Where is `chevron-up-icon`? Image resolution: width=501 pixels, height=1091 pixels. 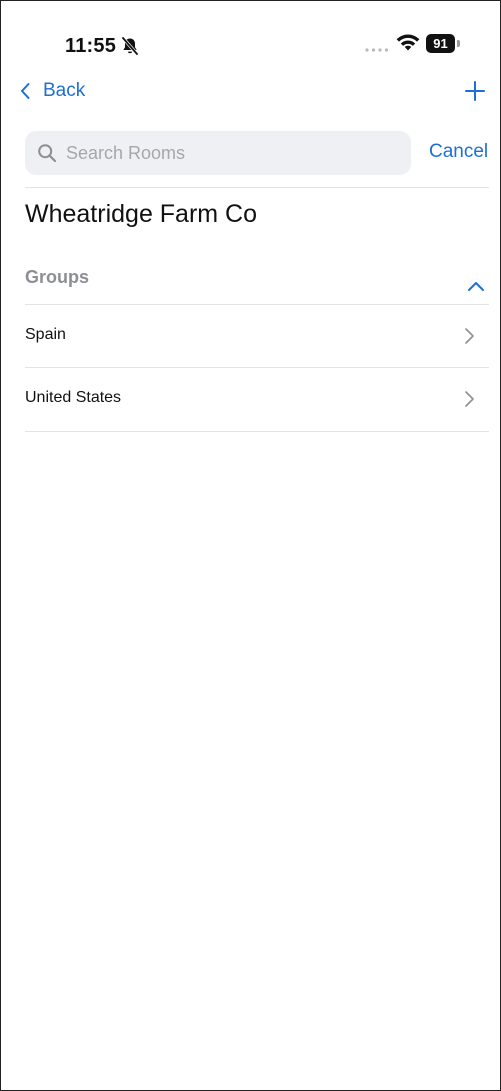 chevron-up-icon is located at coordinates (476, 286).